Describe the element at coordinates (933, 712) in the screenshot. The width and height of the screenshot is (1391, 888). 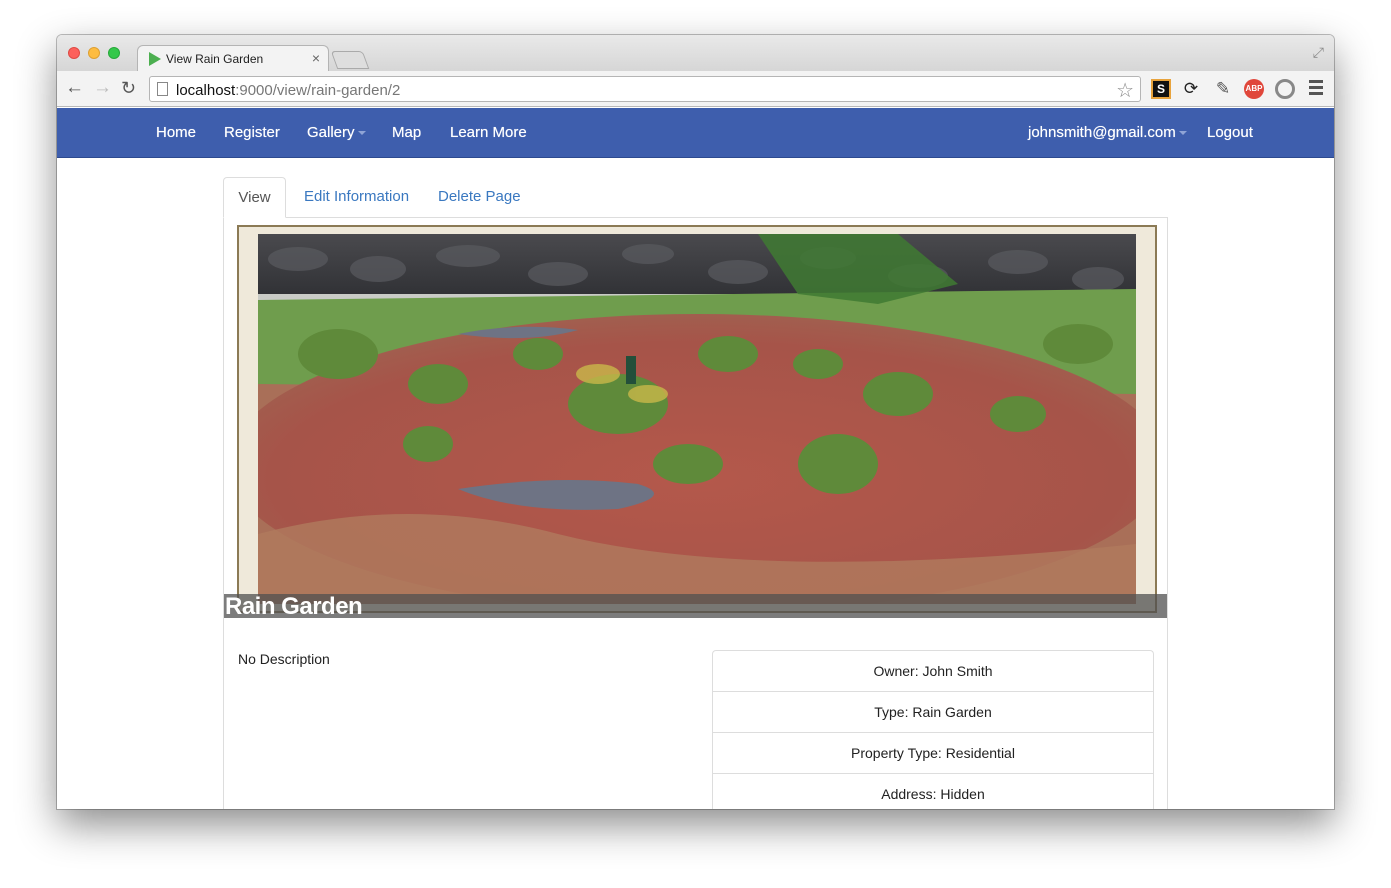
I see `info-type: Type: Rain Garden` at that location.